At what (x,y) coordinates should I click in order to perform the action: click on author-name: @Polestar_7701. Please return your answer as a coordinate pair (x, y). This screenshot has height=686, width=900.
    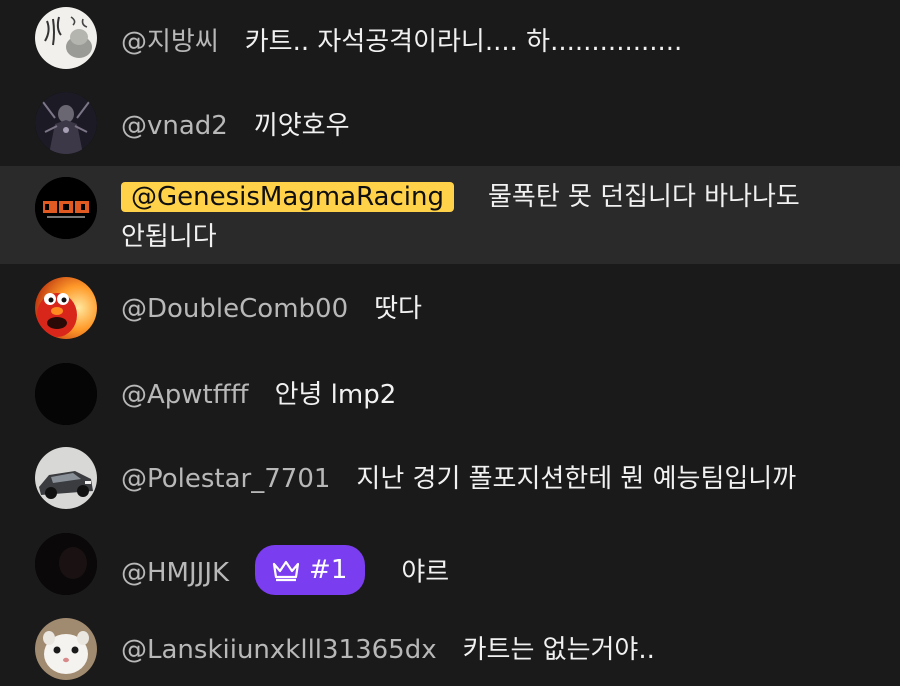
    Looking at the image, I should click on (225, 479).